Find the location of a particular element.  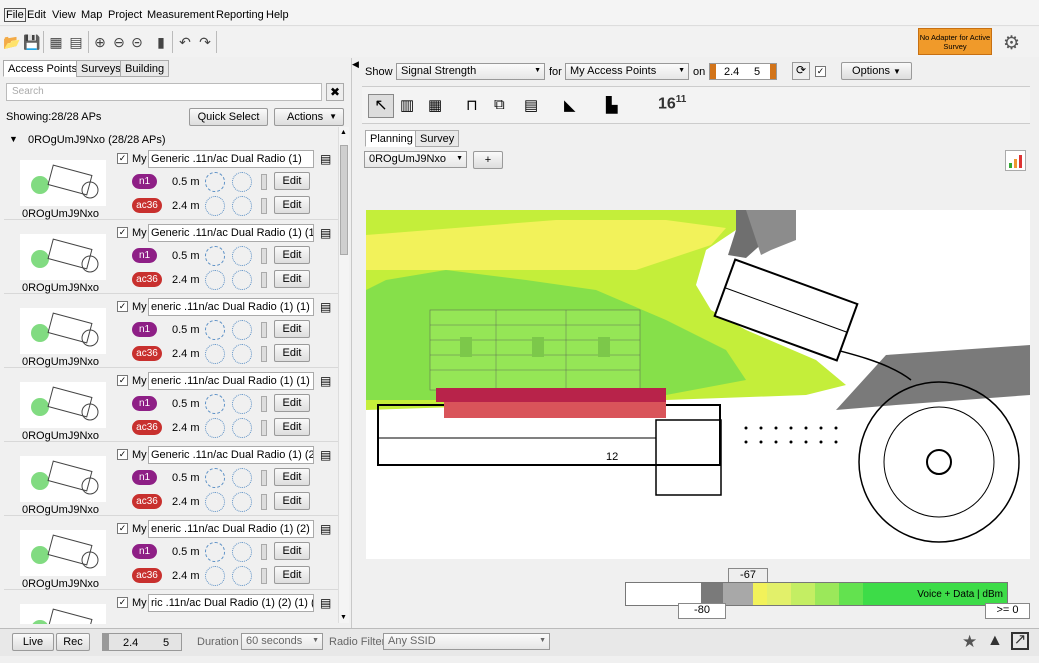

menu-view: View is located at coordinates (64, 15).